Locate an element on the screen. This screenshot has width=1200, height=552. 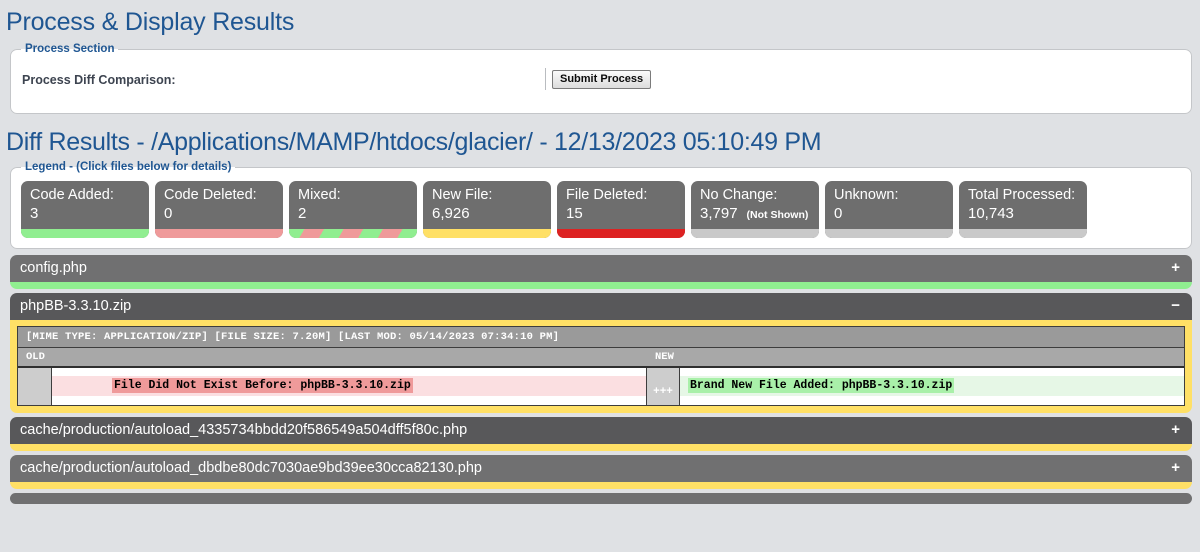
stat-color-bar-red is located at coordinates (621, 233).